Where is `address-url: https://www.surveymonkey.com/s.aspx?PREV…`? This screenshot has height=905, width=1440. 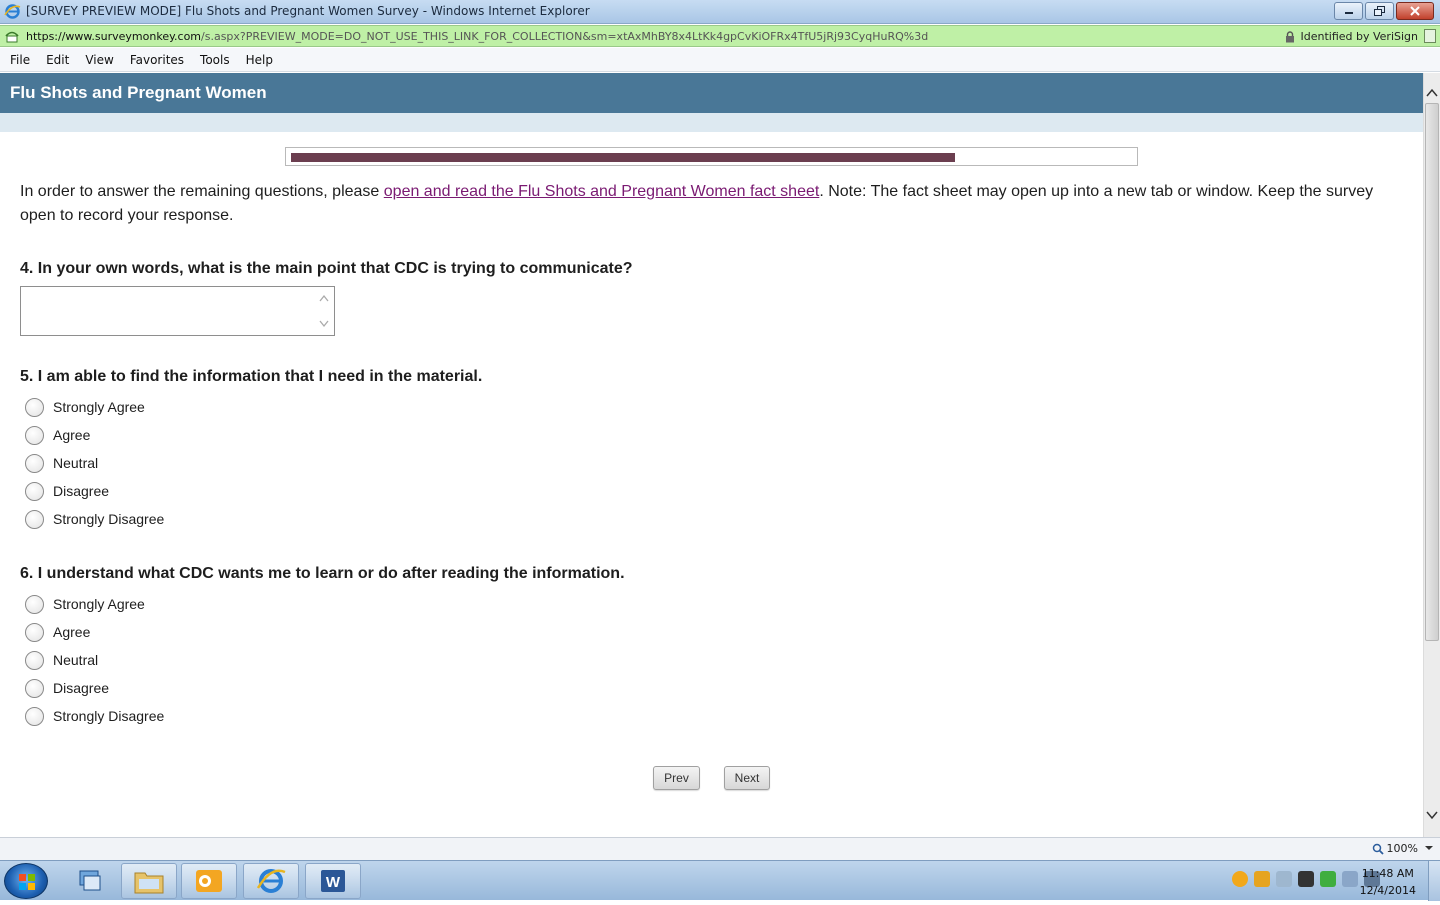
address-url: https://www.surveymonkey.com/s.aspx?PREV… is located at coordinates (477, 36).